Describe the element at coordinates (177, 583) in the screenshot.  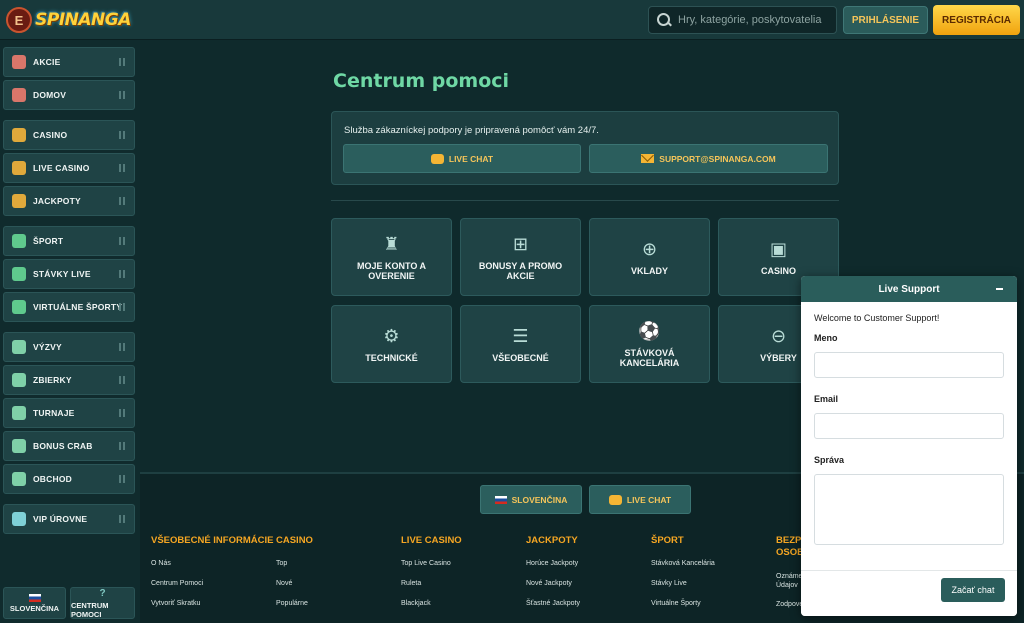
I see `footer-link: Centrum Pomoci` at that location.